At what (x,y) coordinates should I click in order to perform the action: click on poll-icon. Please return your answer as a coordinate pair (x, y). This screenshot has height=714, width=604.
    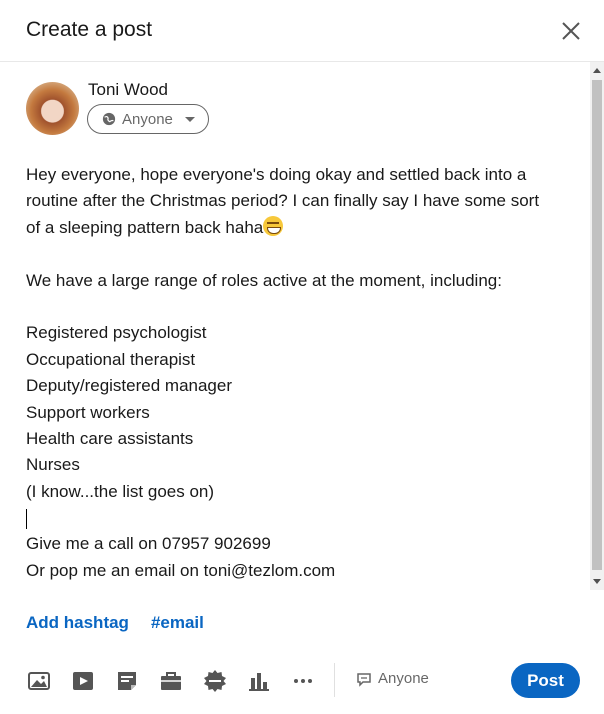
    Looking at the image, I should click on (259, 682).